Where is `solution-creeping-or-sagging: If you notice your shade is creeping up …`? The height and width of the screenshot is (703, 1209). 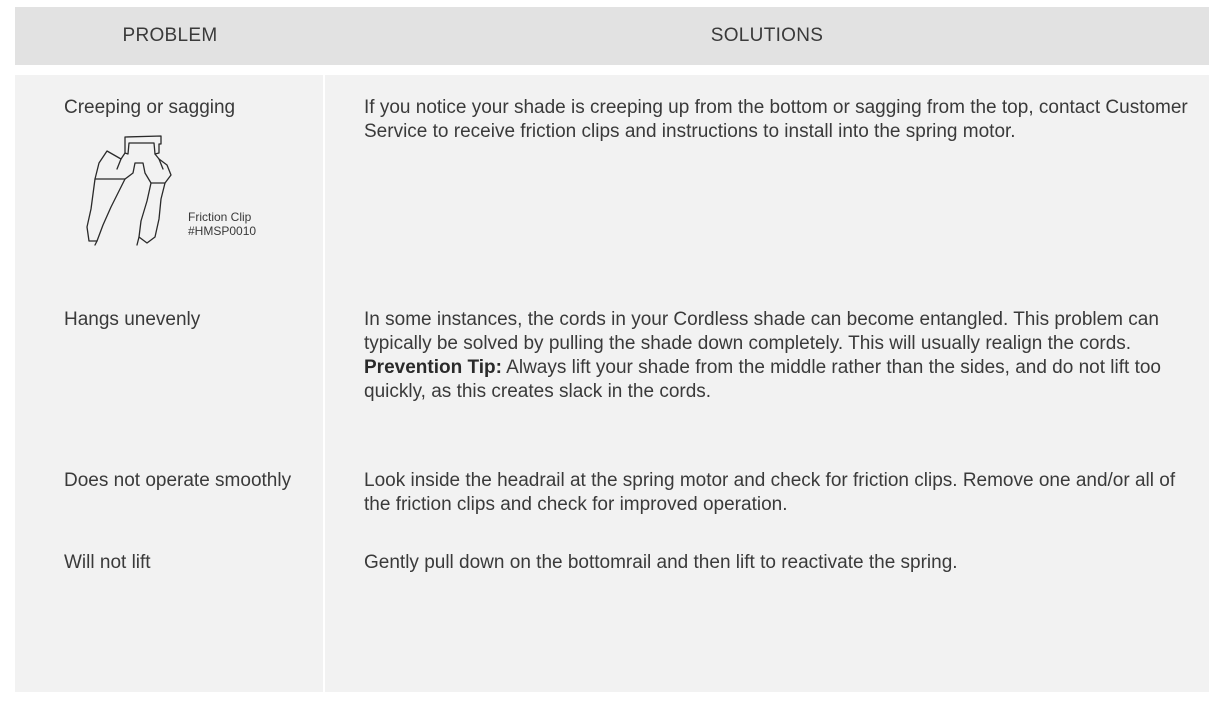 solution-creeping-or-sagging: If you notice your shade is creeping up … is located at coordinates (779, 120).